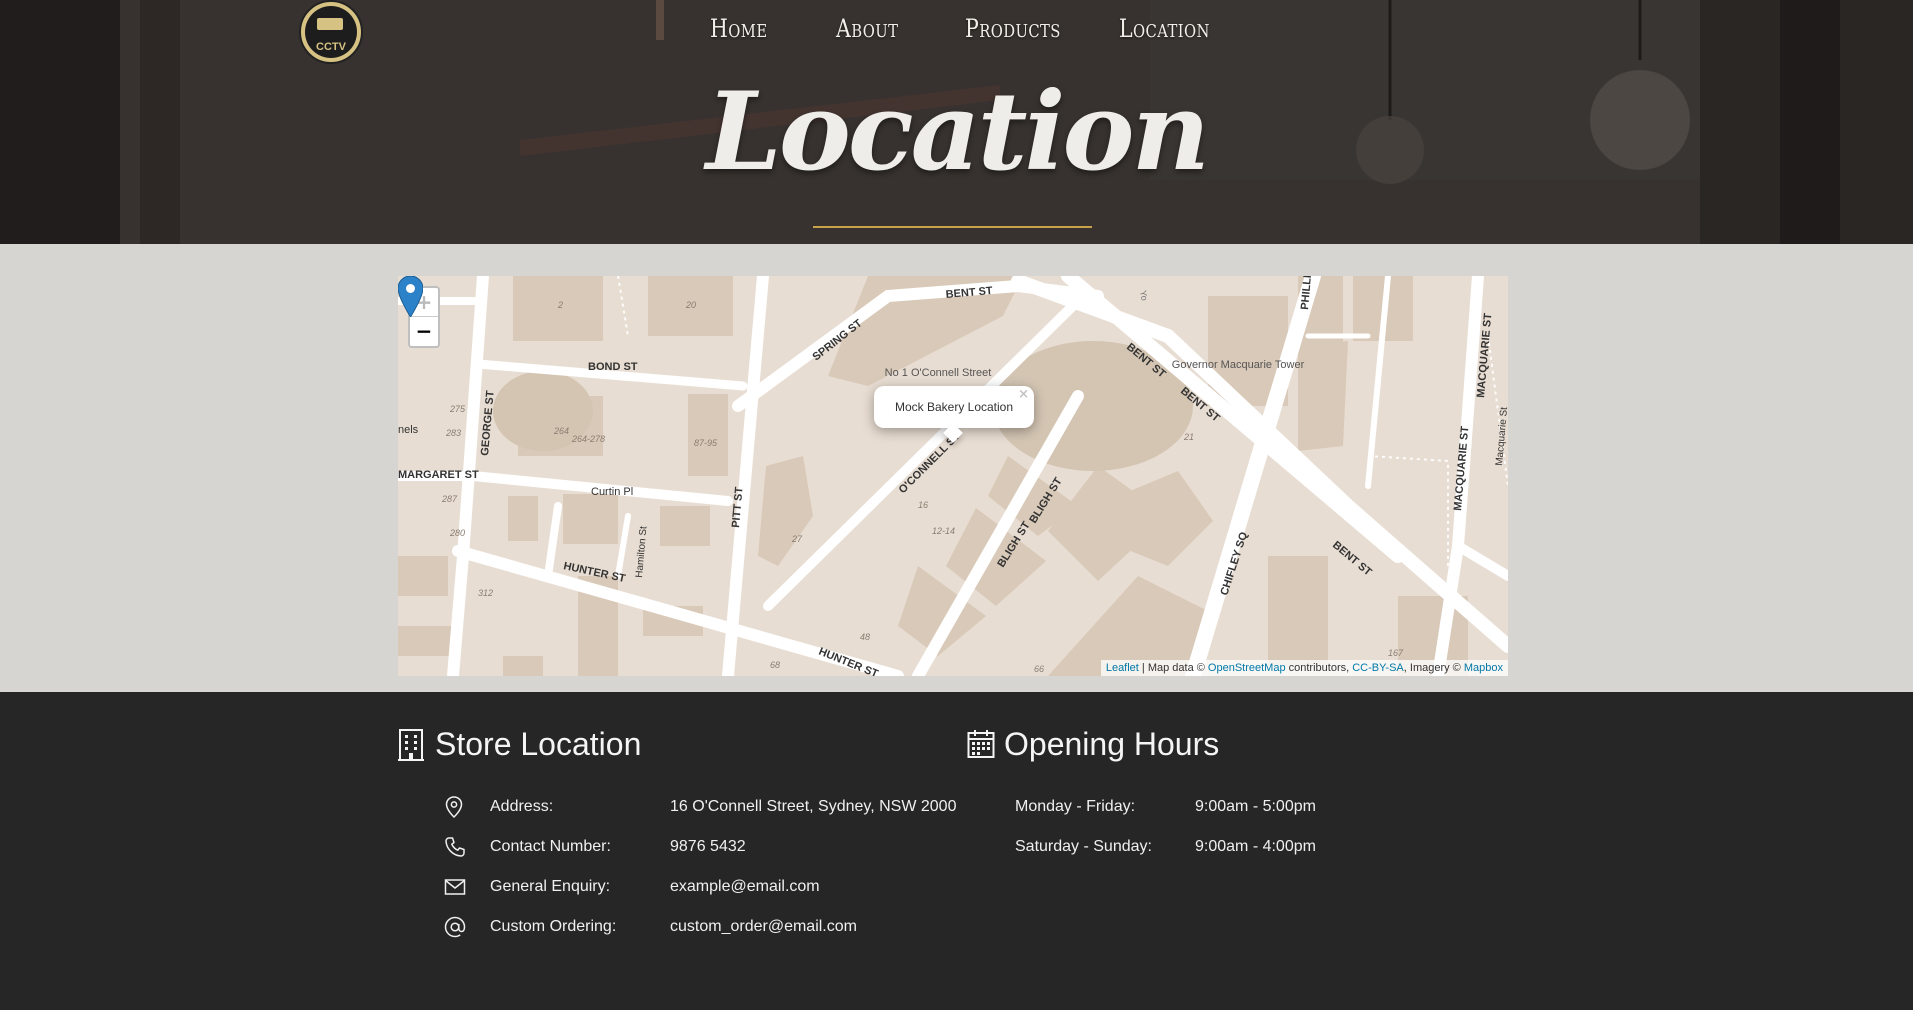 Image resolution: width=1913 pixels, height=1010 pixels. What do you see at coordinates (550, 846) in the screenshot?
I see `contact-number-label: Contact Number:` at bounding box center [550, 846].